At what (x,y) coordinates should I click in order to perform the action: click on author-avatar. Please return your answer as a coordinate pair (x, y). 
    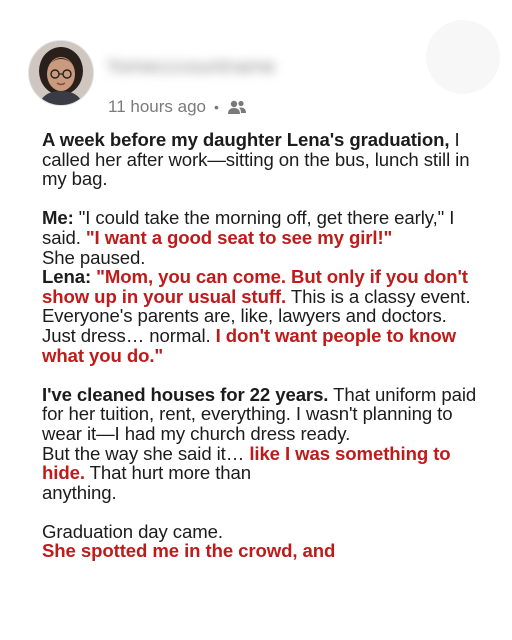
    Looking at the image, I should click on (61, 73).